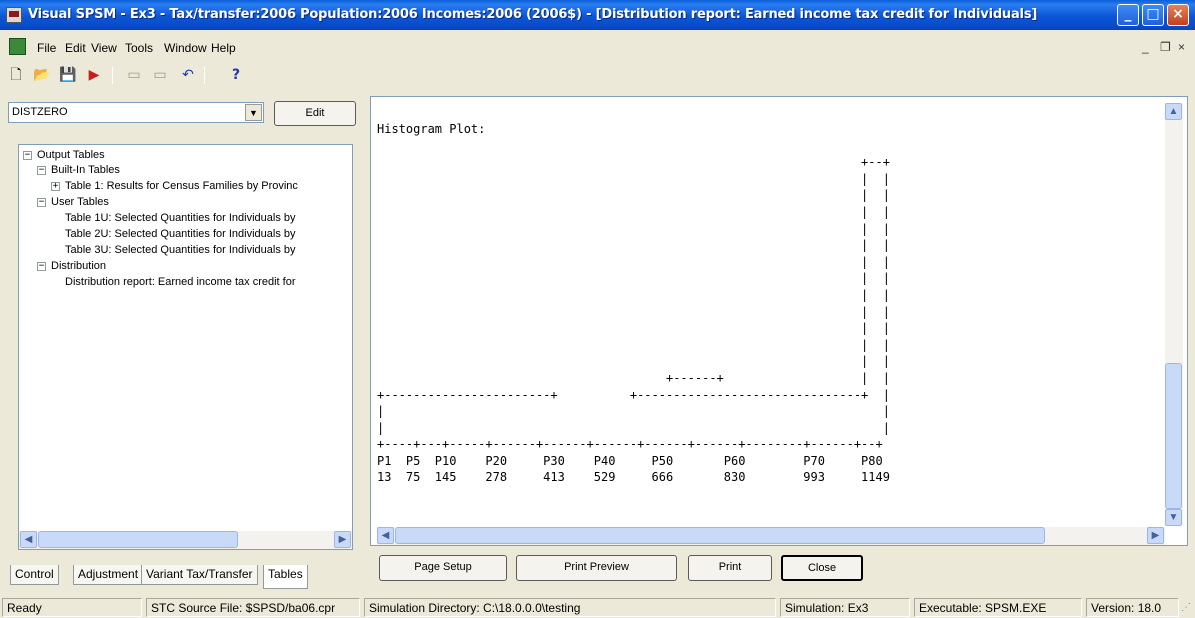 The width and height of the screenshot is (1195, 618). What do you see at coordinates (17, 46) in the screenshot?
I see `document-icon` at bounding box center [17, 46].